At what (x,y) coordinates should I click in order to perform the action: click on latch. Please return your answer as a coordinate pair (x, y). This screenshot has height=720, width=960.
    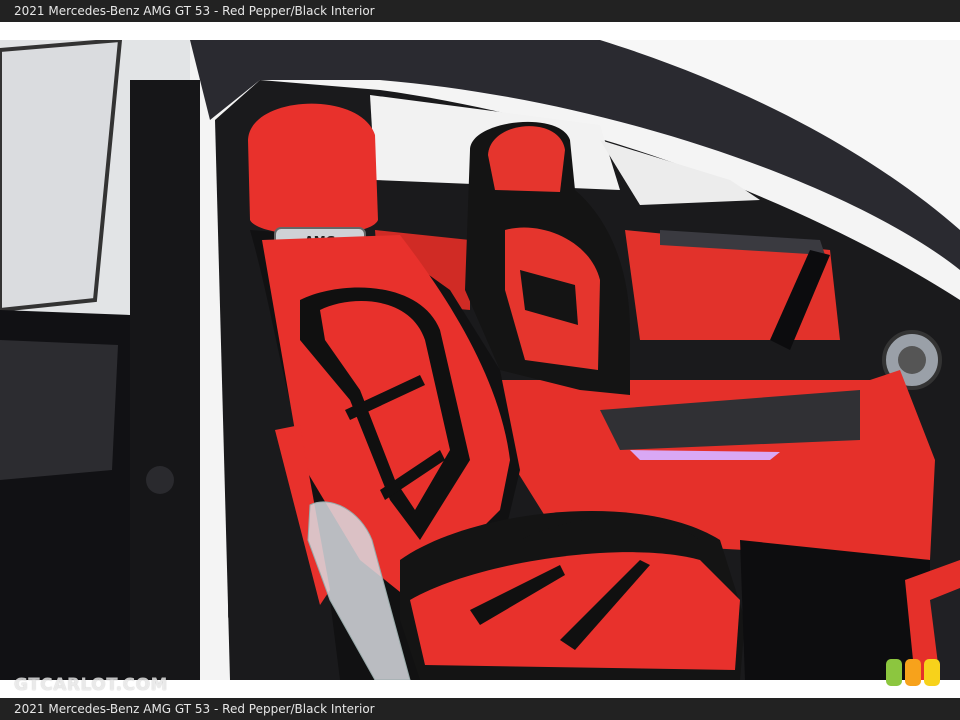
    Looking at the image, I should click on (160, 480).